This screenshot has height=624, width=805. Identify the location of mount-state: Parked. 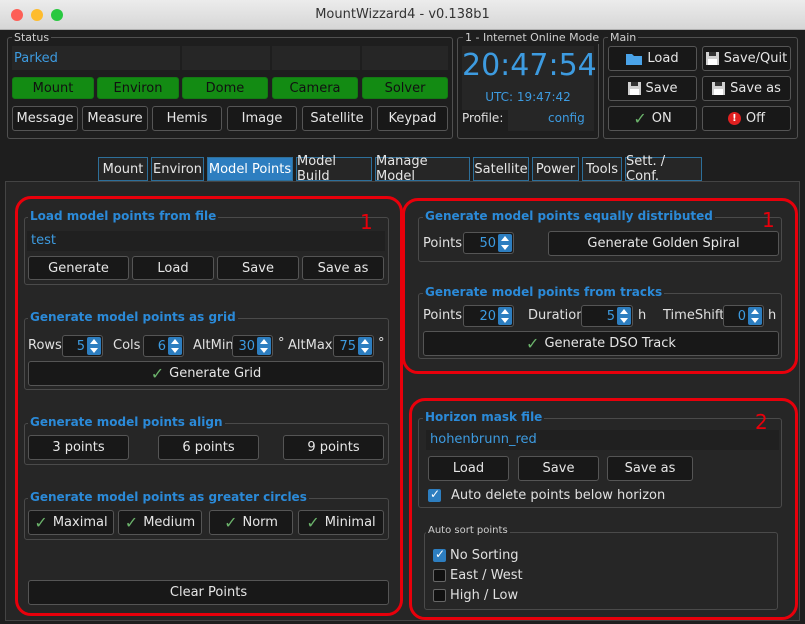
(36, 58).